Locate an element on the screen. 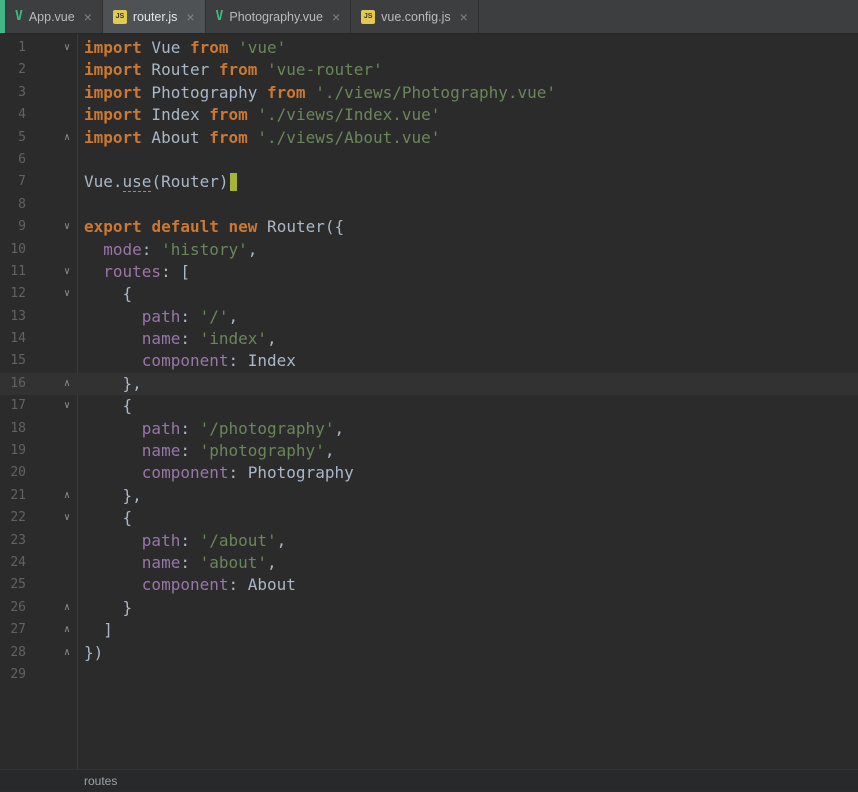  code-line: 16 ∧ }, is located at coordinates (429, 384).